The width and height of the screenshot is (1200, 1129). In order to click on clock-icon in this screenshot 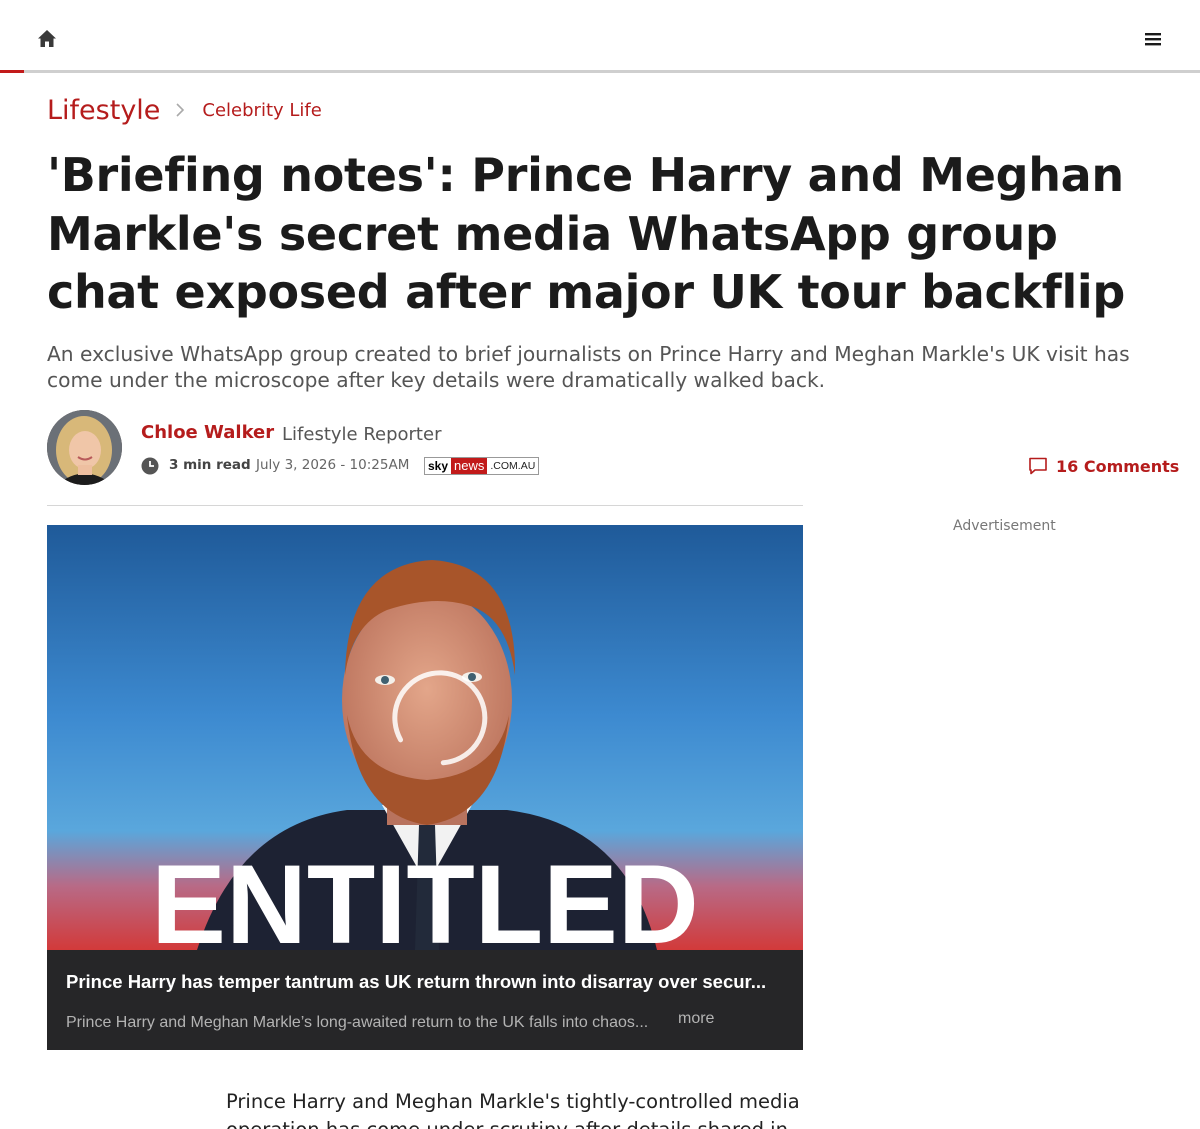, I will do `click(150, 466)`.